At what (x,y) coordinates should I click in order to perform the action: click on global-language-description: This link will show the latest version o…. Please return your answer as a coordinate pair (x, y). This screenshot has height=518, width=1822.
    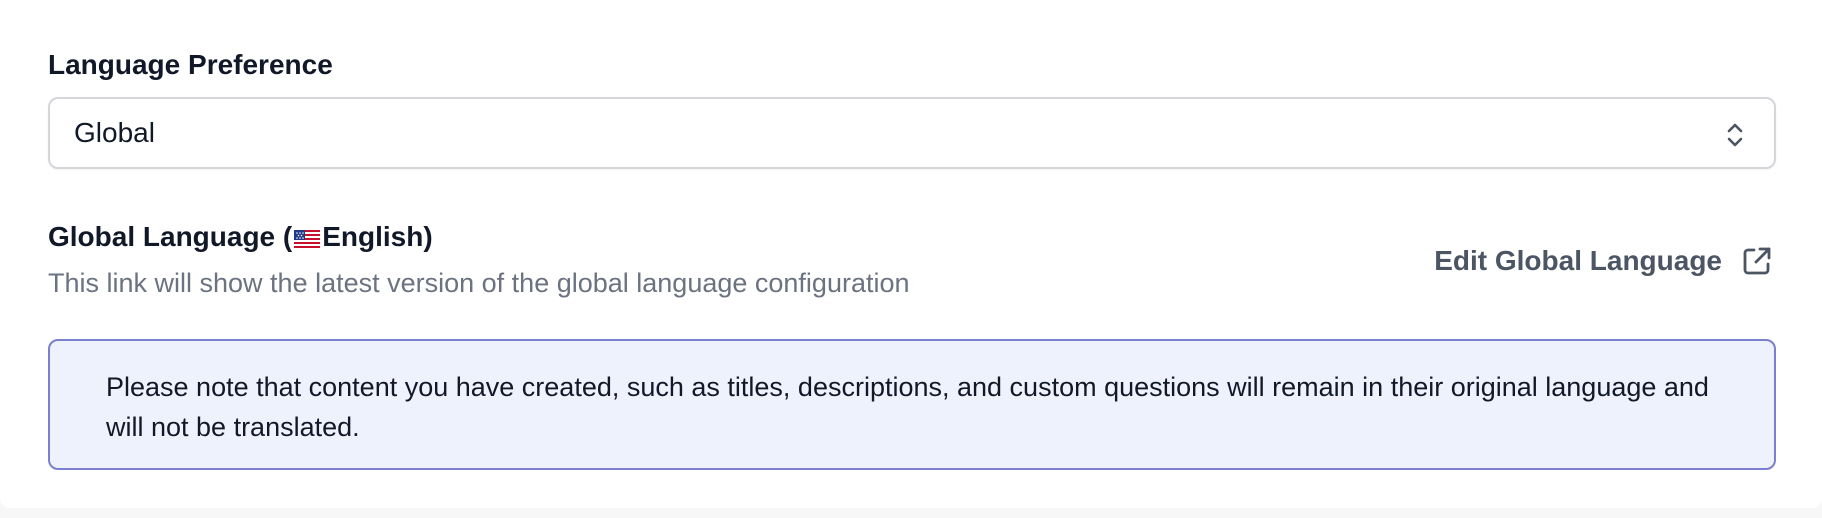
    Looking at the image, I should click on (479, 283).